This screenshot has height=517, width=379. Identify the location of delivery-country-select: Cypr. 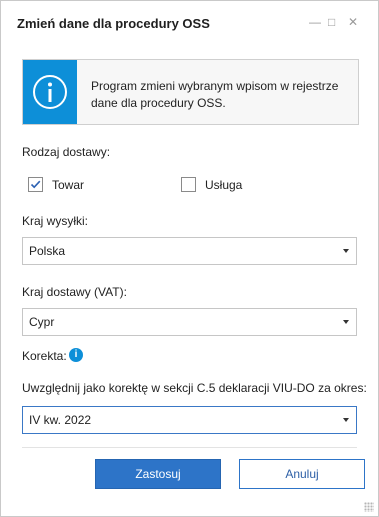
(189, 322).